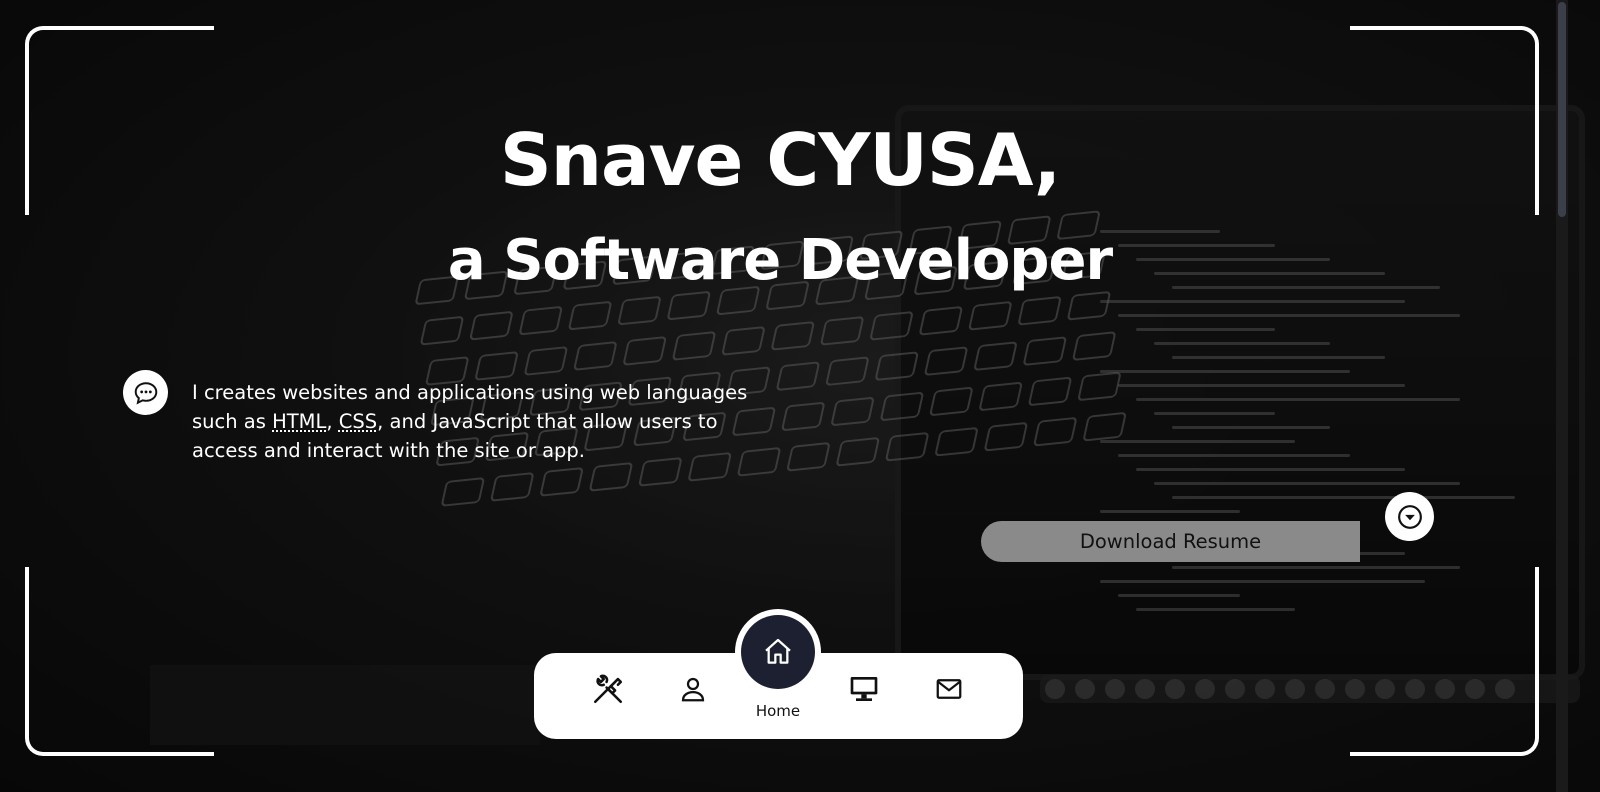 The width and height of the screenshot is (1600, 792). I want to click on nav-item-about, so click(693, 689).